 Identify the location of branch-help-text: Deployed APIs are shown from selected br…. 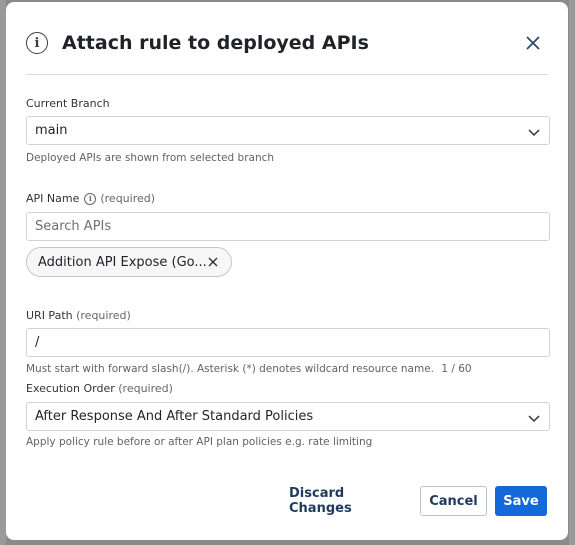
(150, 158).